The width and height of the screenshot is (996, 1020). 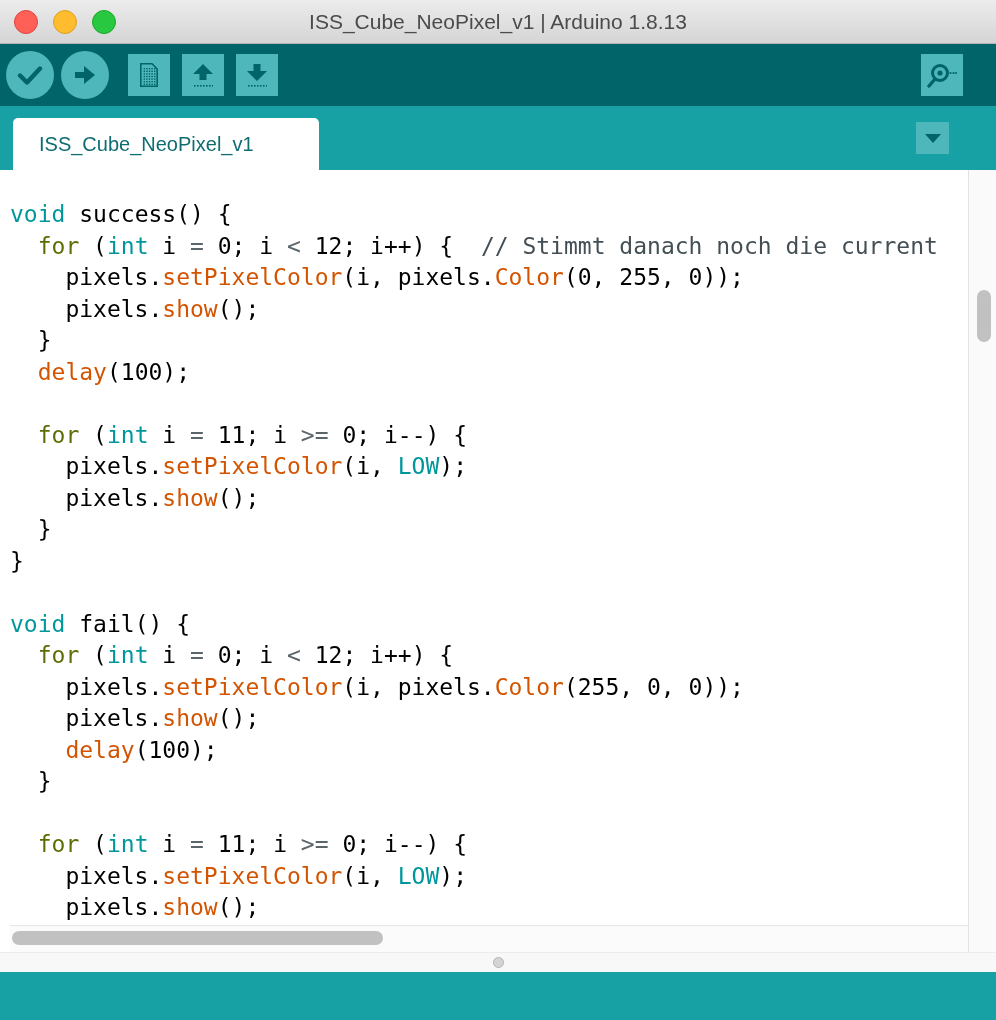 I want to click on code-line: for (int i = 0; i < 12; i++) {, so click(x=245, y=655).